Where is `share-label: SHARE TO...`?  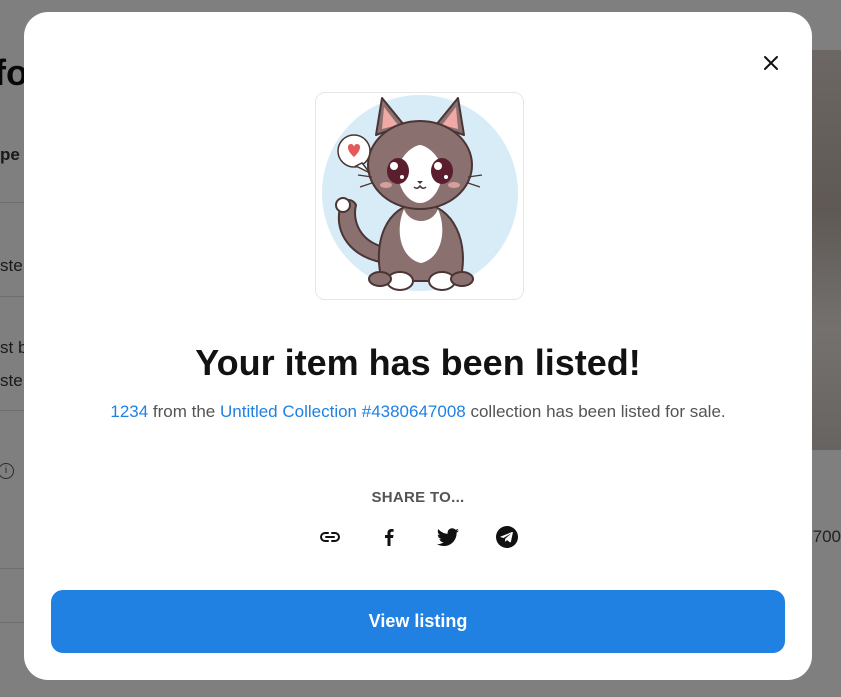
share-label: SHARE TO... is located at coordinates (418, 497).